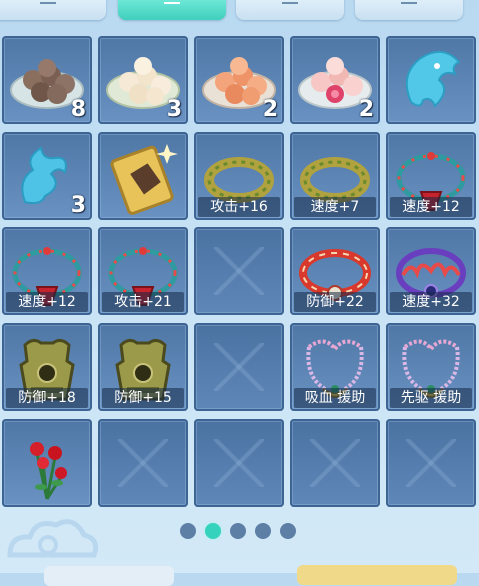 The image size is (479, 586). I want to click on red-roses-icon, so click(47, 463).